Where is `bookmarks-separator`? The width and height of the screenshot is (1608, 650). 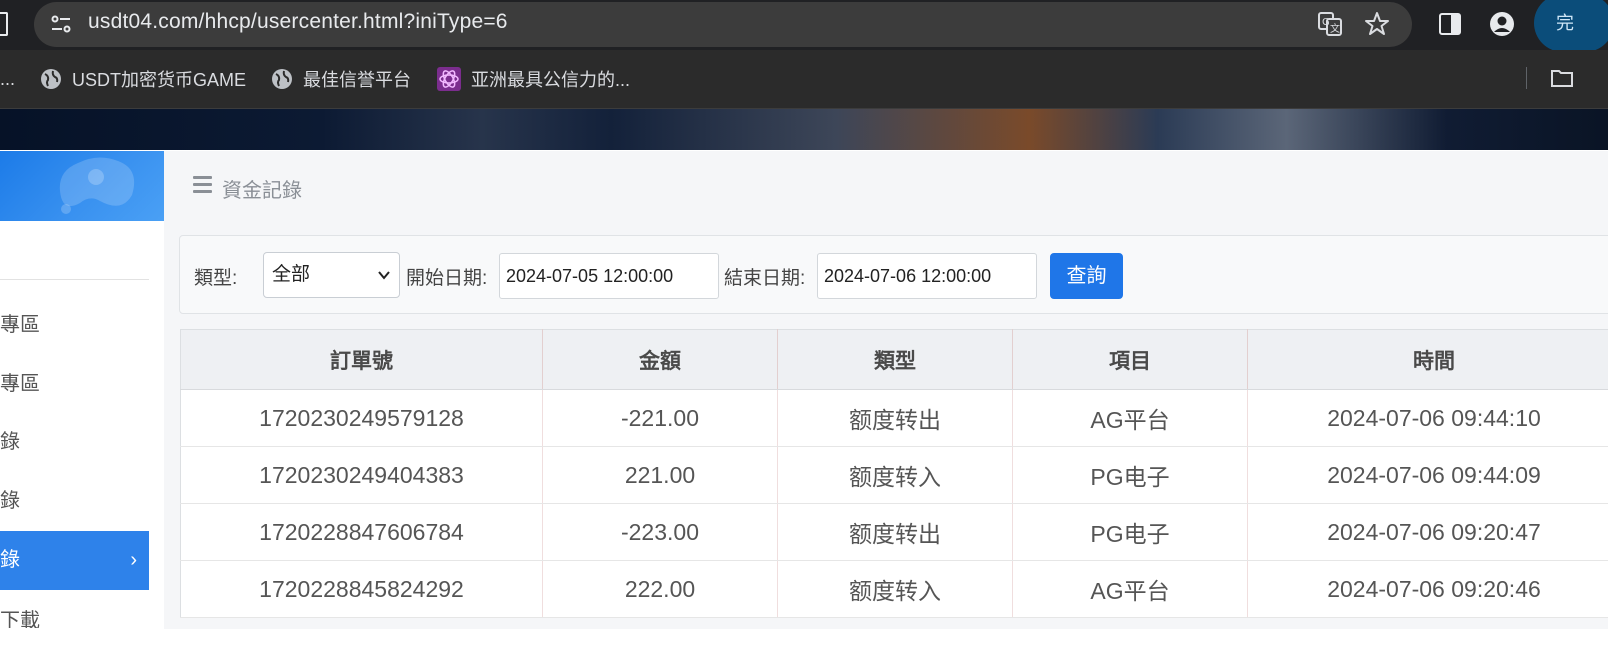 bookmarks-separator is located at coordinates (1526, 78).